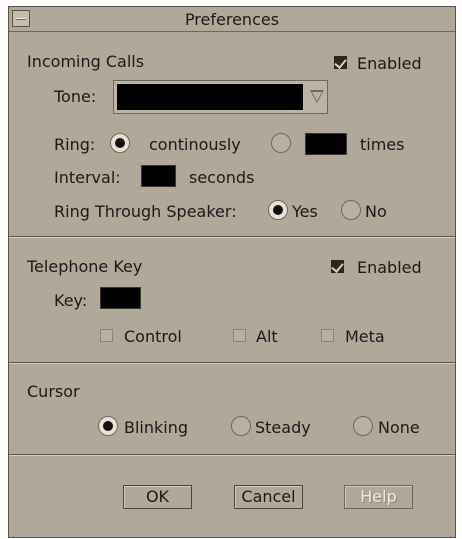 Image resolution: width=462 pixels, height=539 pixels. Describe the element at coordinates (75, 96) in the screenshot. I see `tone-label: Tone:` at that location.